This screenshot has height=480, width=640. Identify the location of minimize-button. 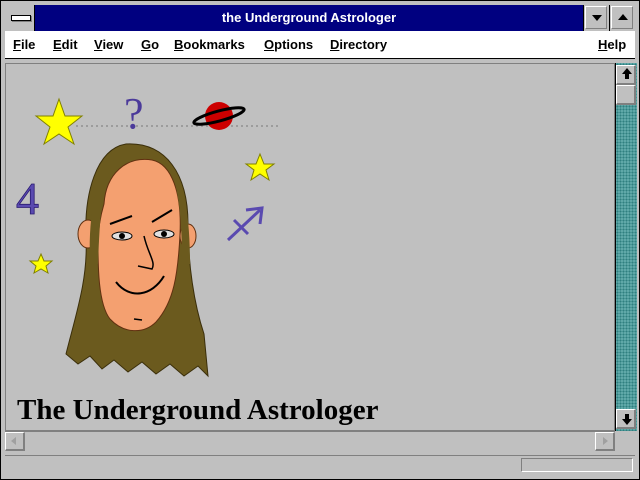
(596, 18).